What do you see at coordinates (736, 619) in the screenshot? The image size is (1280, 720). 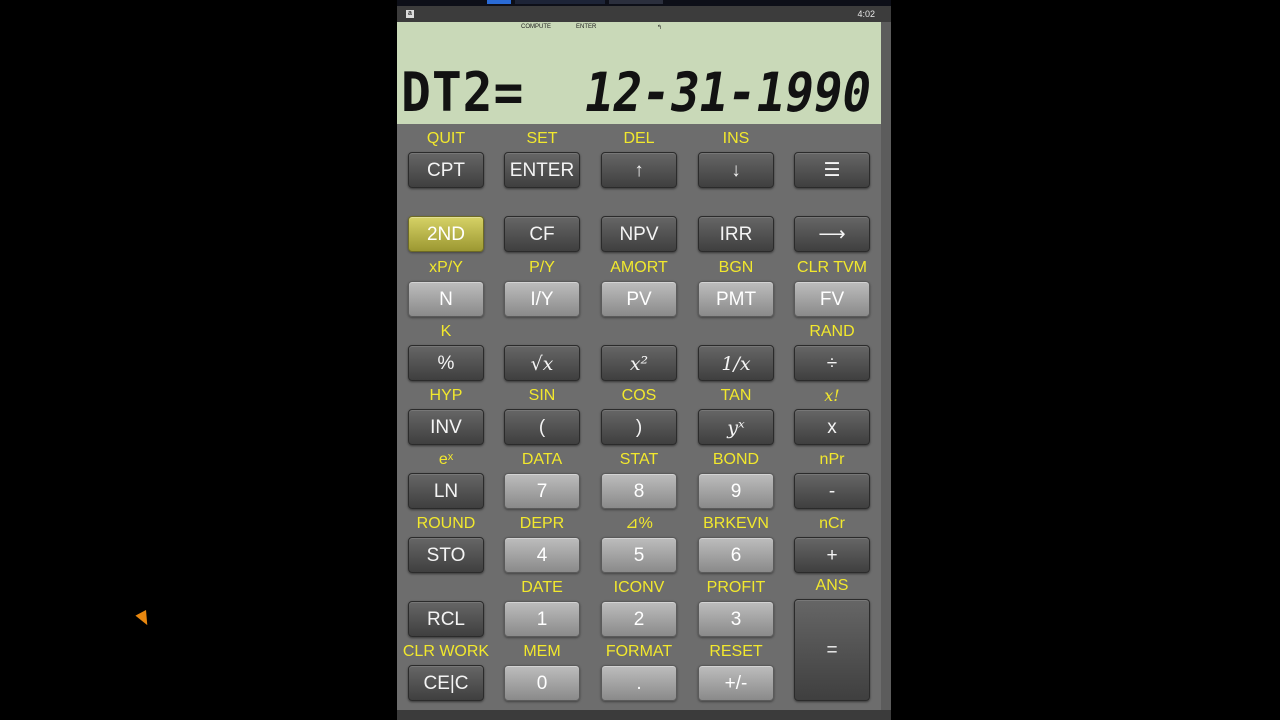 I see `digit-3-button: 3` at bounding box center [736, 619].